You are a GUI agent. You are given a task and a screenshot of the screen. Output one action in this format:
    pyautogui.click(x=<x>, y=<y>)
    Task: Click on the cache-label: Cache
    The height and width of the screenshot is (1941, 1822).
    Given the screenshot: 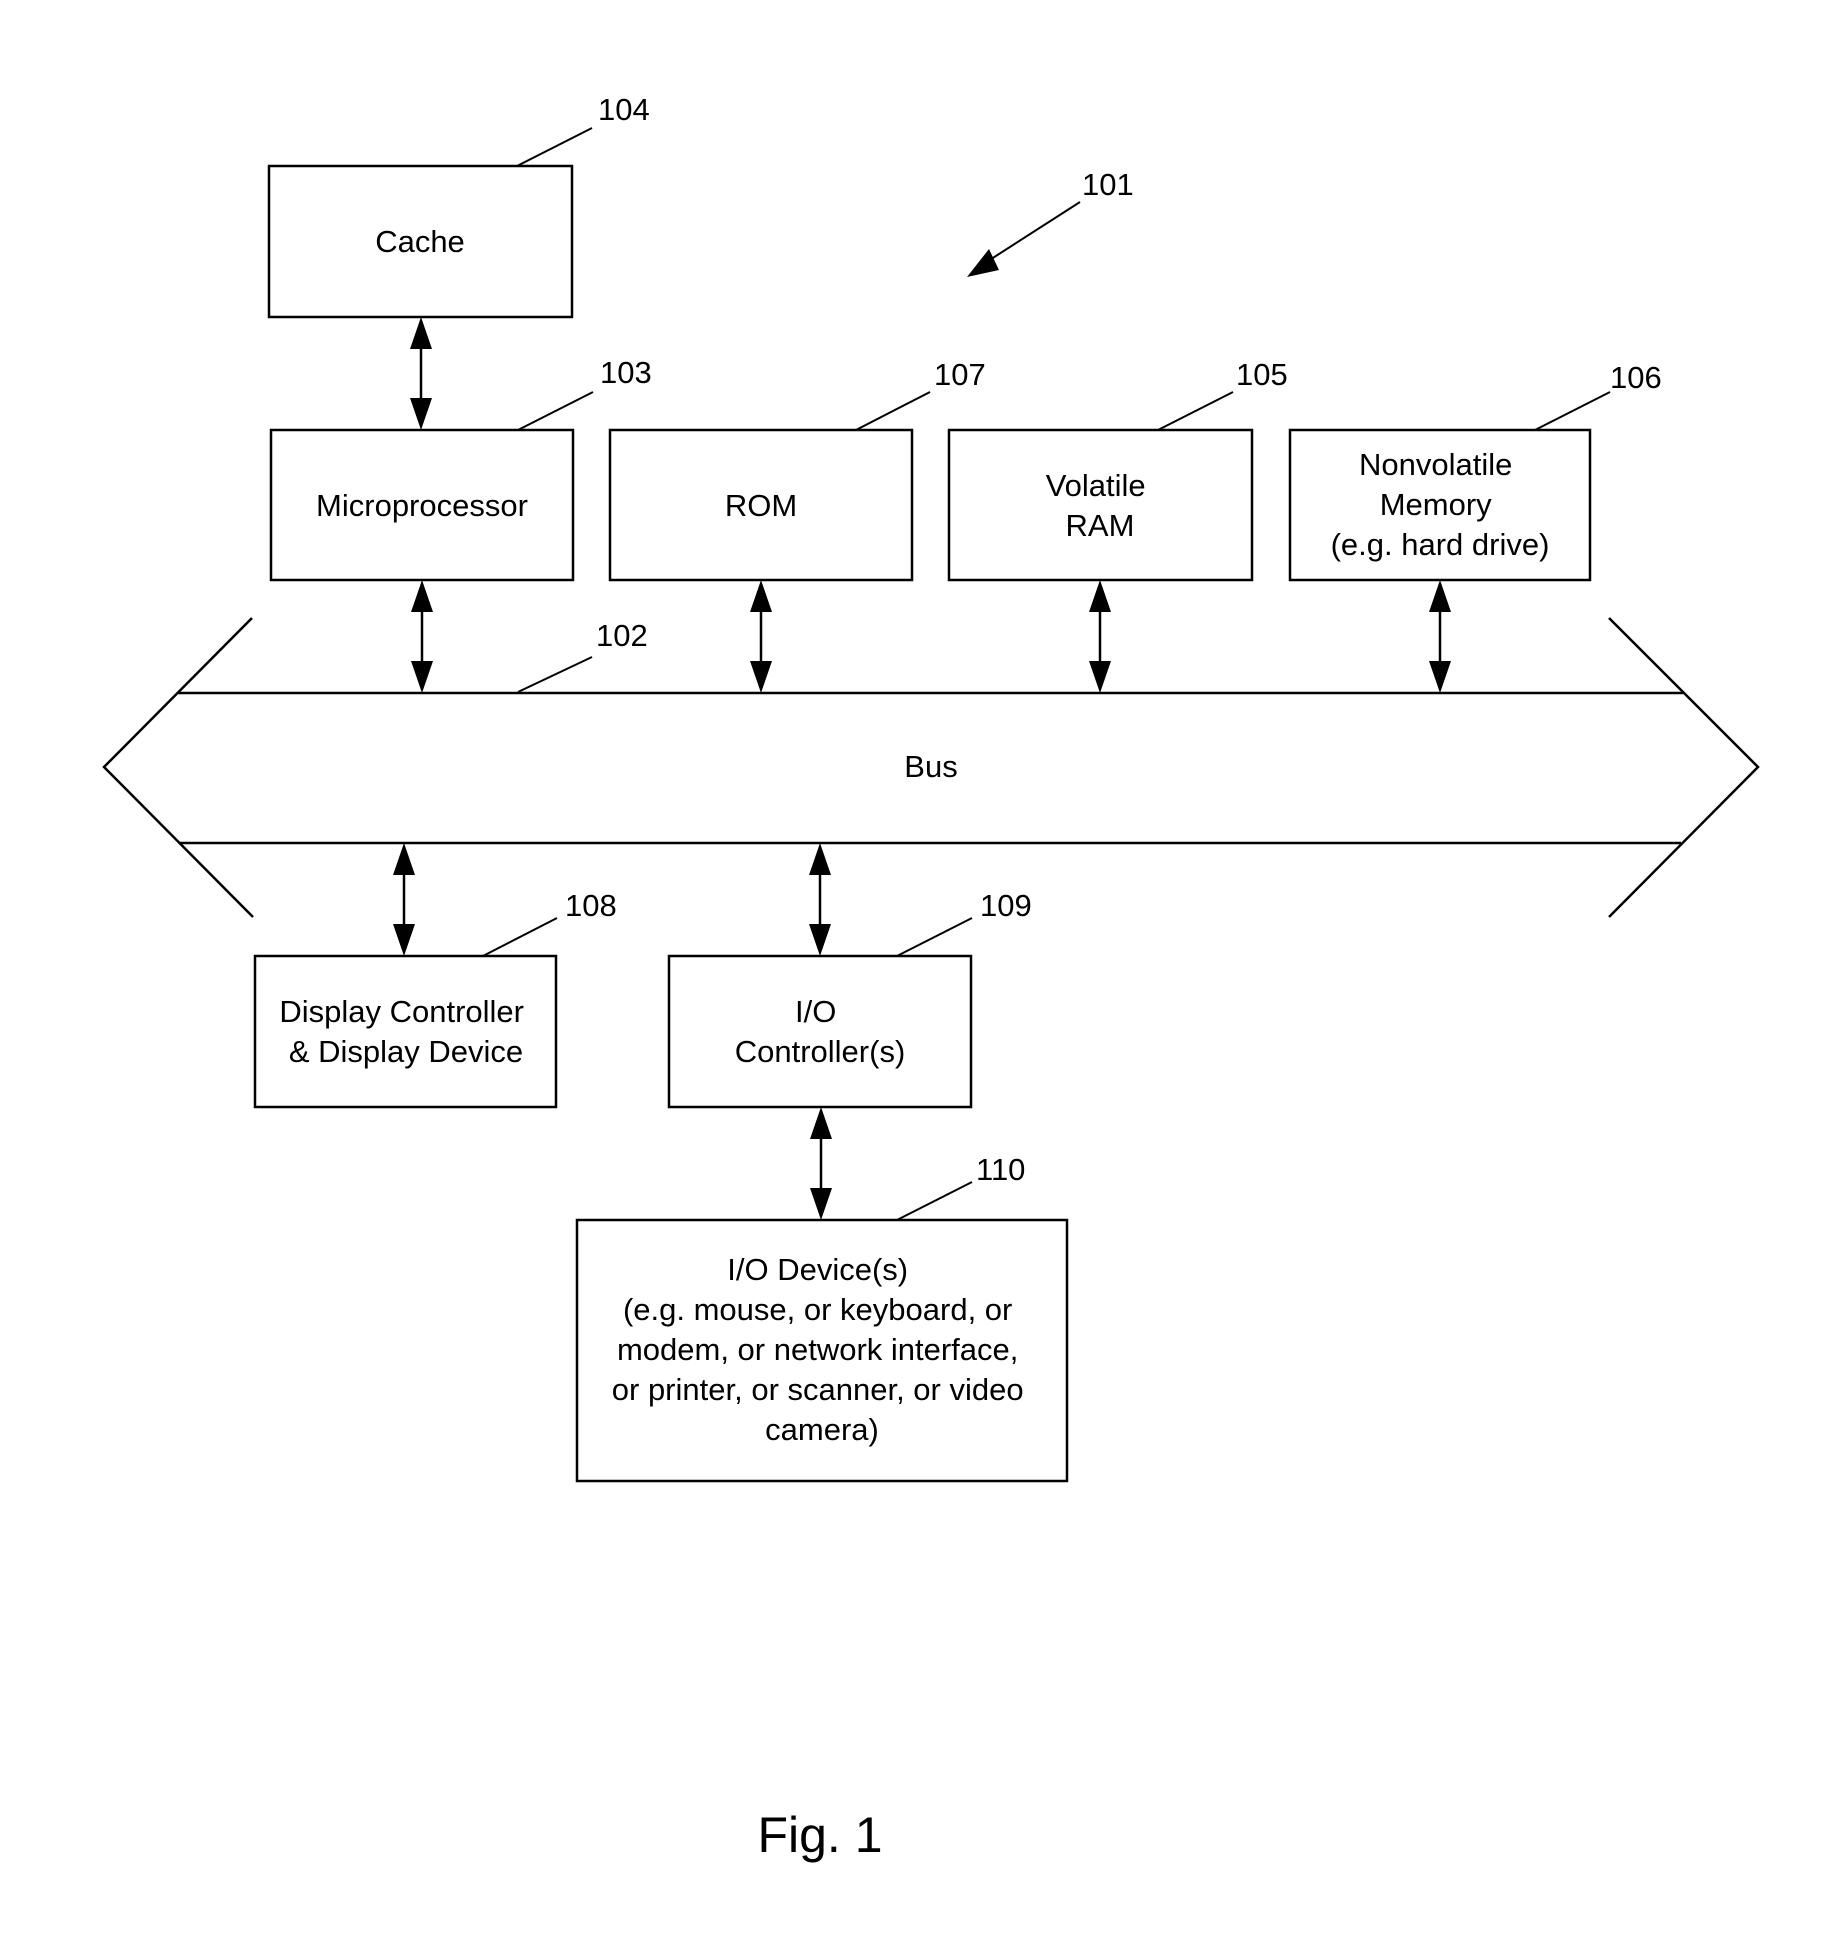 What is the action you would take?
    pyautogui.click(x=420, y=241)
    